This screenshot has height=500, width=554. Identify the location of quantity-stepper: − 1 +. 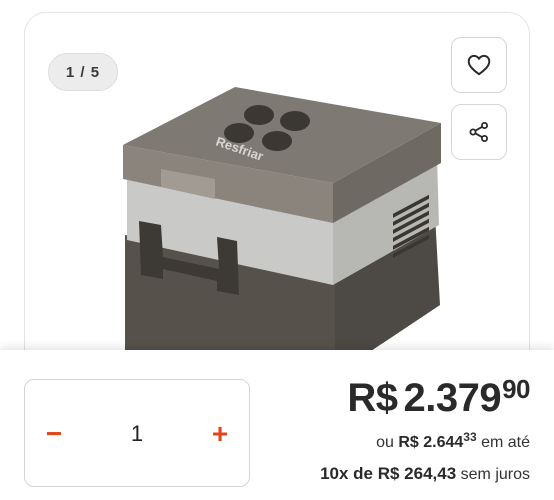
(137, 433).